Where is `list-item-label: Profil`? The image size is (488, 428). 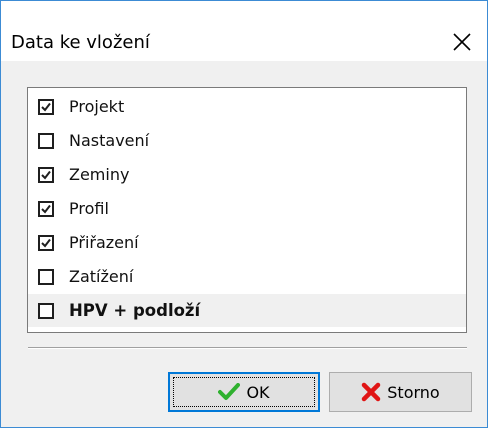 list-item-label: Profil is located at coordinates (89, 208).